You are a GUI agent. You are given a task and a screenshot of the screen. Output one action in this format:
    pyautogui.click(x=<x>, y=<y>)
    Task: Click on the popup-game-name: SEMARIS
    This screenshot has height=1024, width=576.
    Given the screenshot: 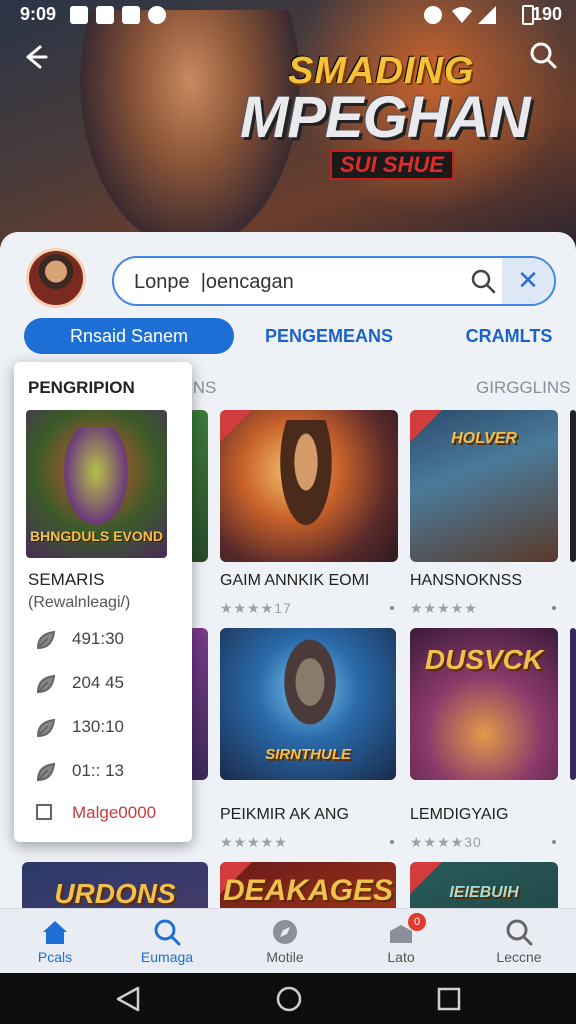 What is the action you would take?
    pyautogui.click(x=66, y=579)
    